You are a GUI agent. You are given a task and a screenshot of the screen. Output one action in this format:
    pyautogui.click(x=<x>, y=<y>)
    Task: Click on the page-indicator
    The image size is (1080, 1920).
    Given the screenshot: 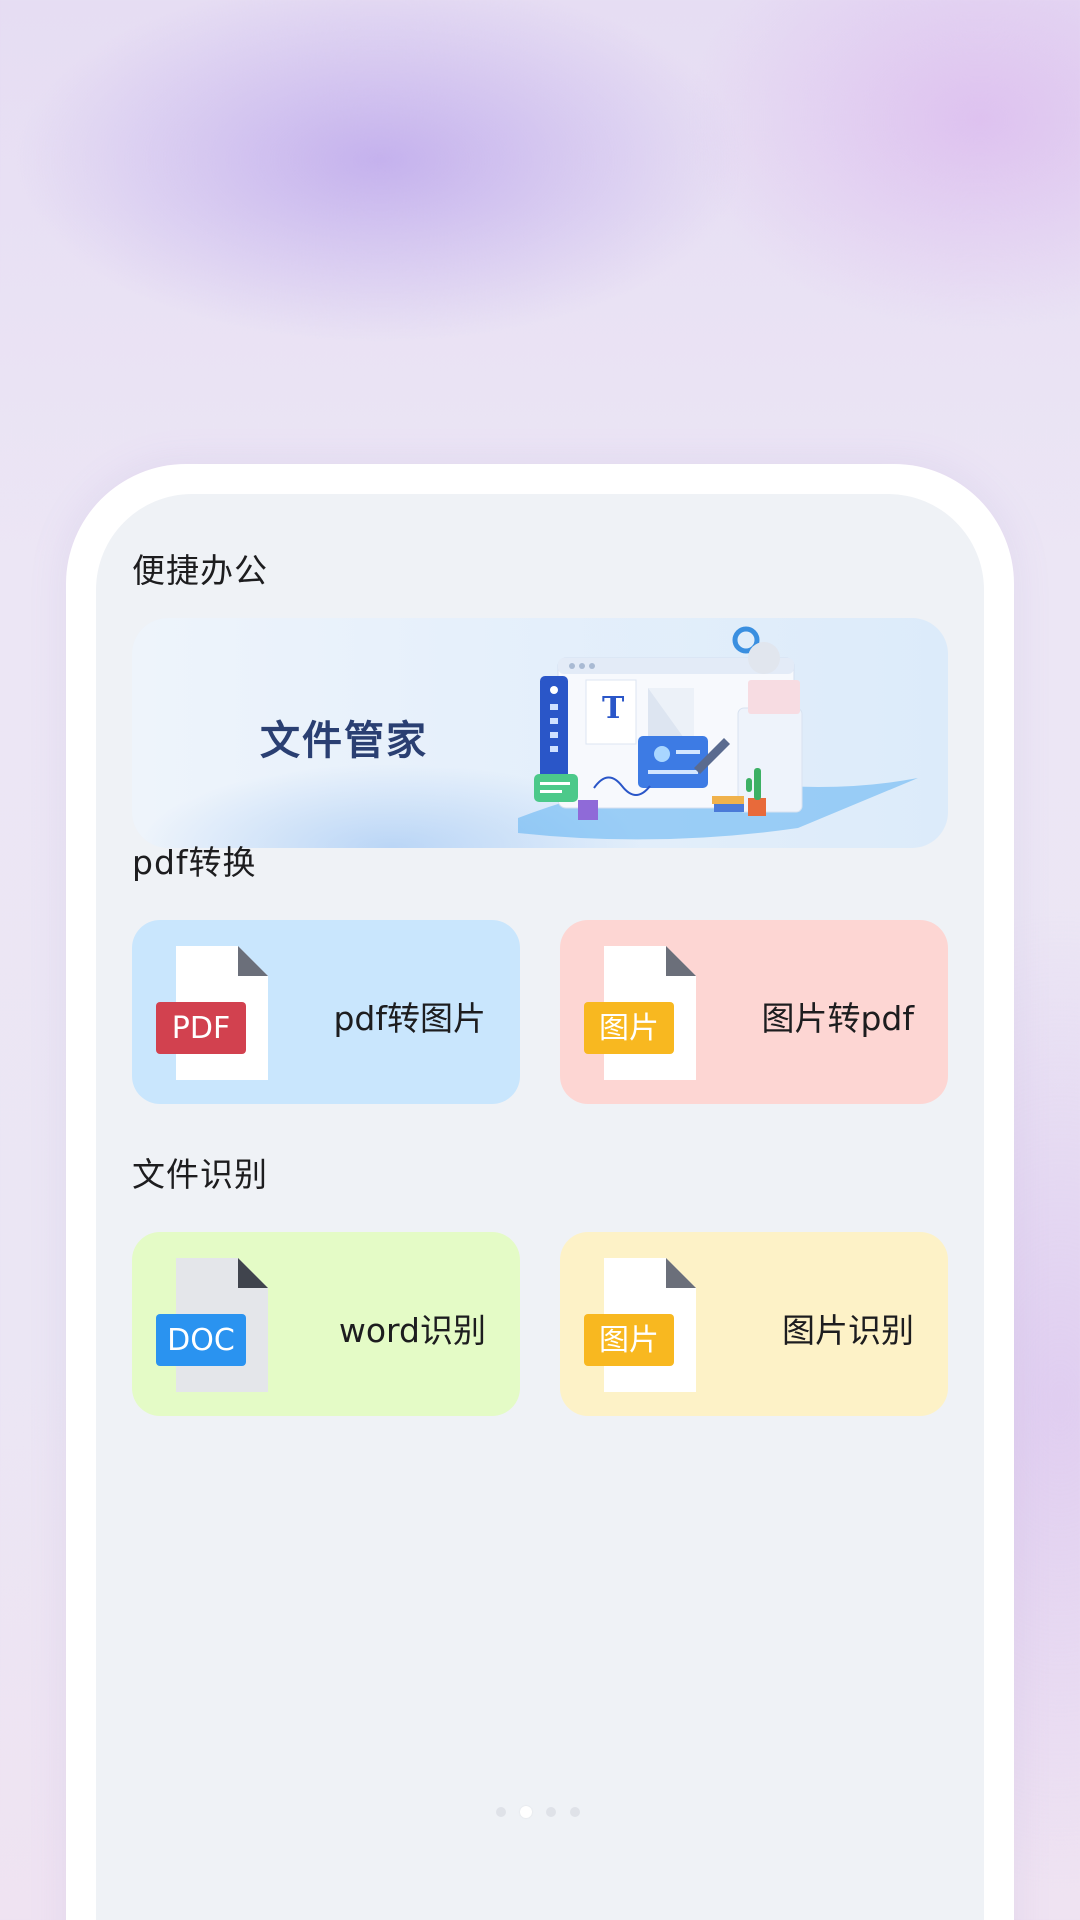 What is the action you would take?
    pyautogui.click(x=538, y=1812)
    